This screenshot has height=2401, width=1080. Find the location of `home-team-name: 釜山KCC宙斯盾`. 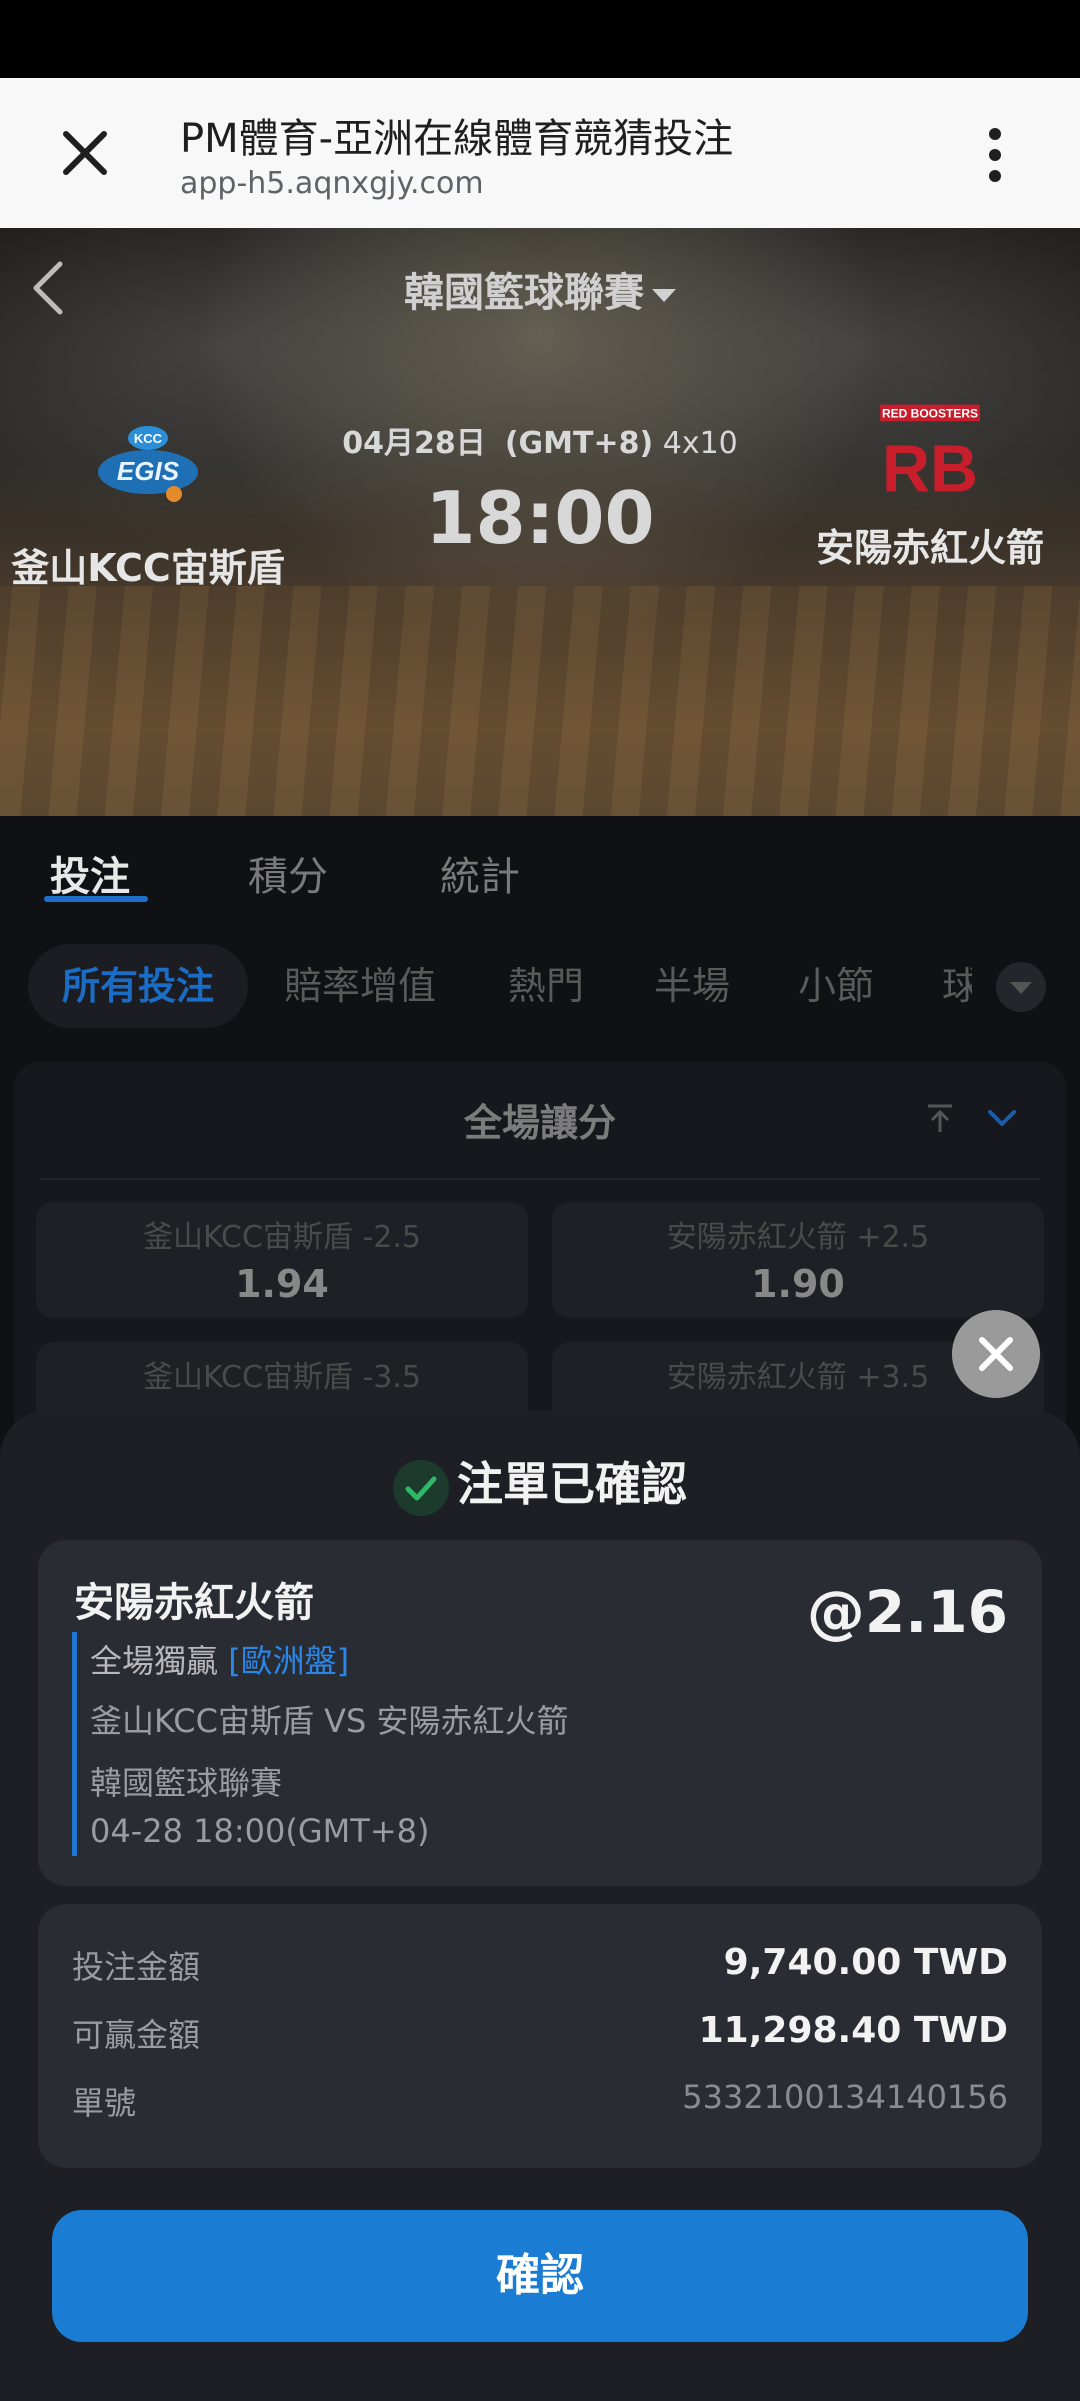

home-team-name: 釜山KCC宙斯盾 is located at coordinates (148, 568).